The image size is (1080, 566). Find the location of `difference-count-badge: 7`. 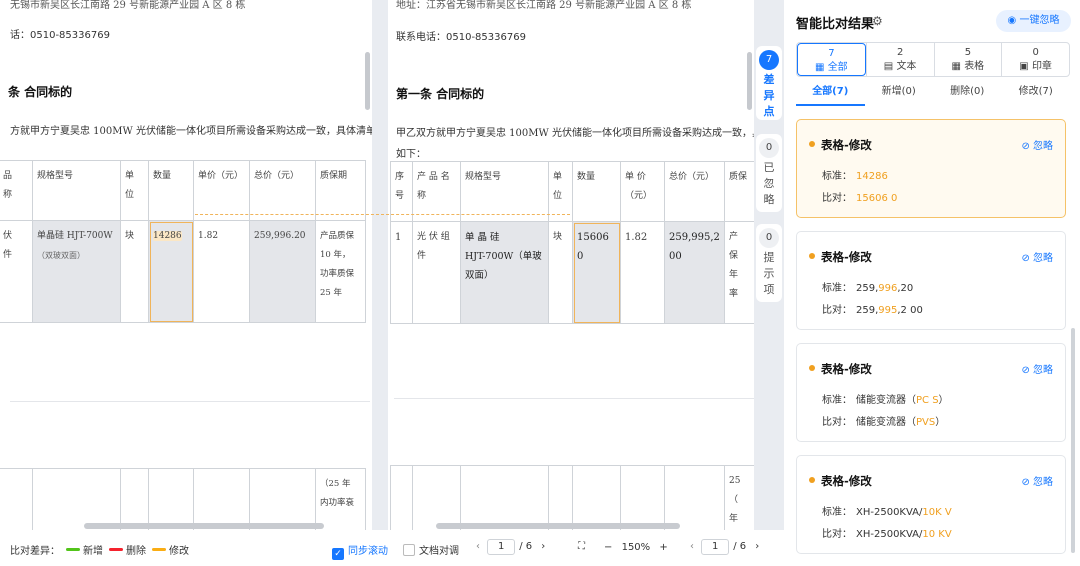

difference-count-badge: 7 is located at coordinates (769, 60).